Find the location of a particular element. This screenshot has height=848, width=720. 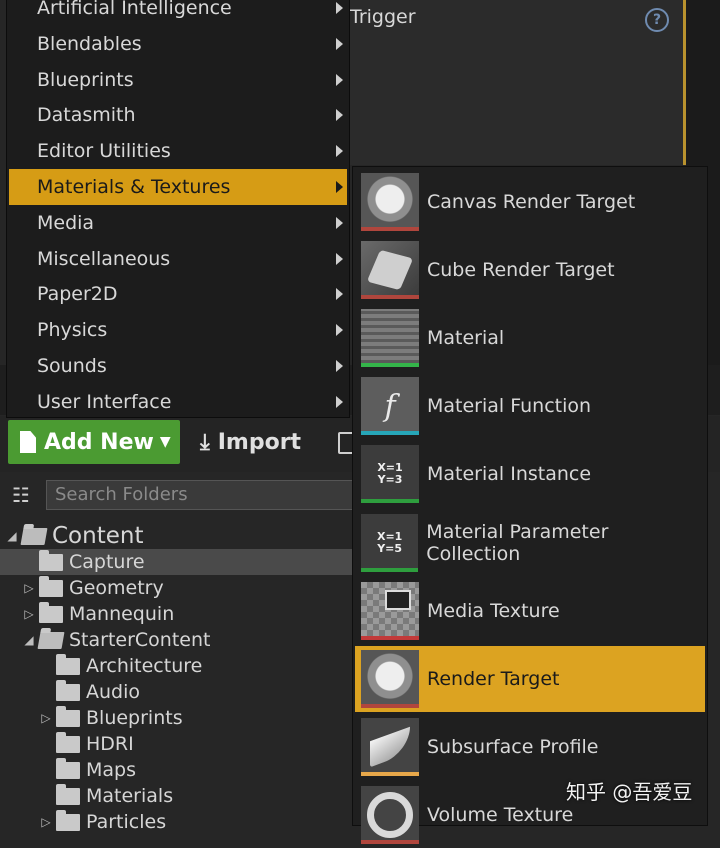

menu-item-category: Miscellaneous is located at coordinates (178, 259).